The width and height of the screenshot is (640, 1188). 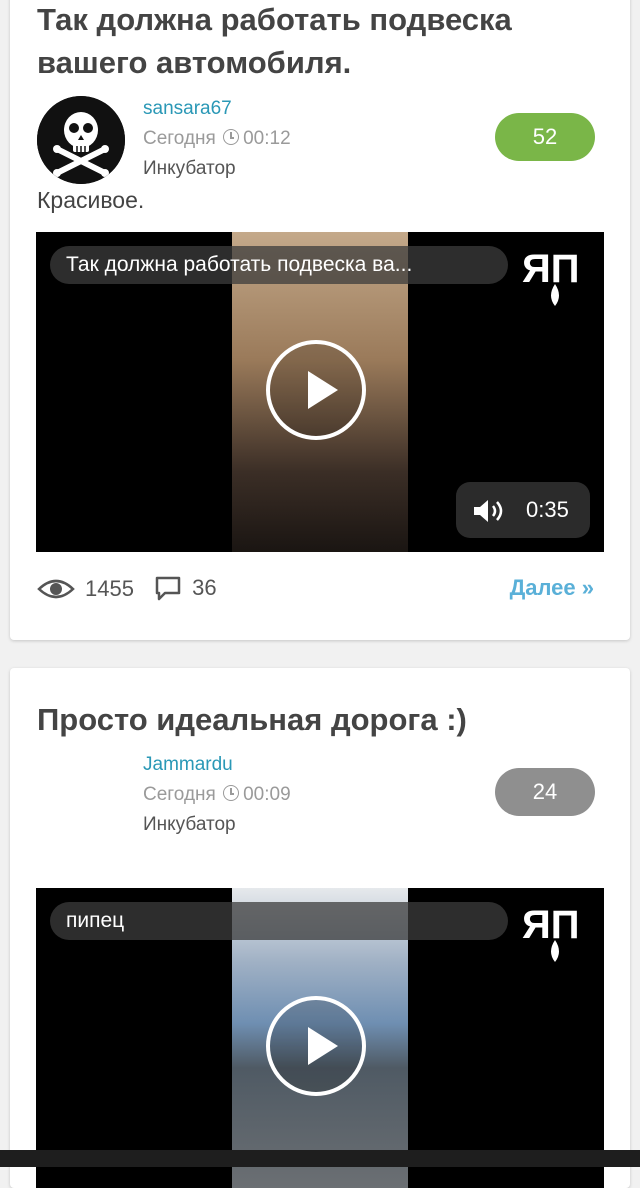 I want to click on post-meta: Jammardu Сегодня 00:09 Инкубатор, so click(x=217, y=795).